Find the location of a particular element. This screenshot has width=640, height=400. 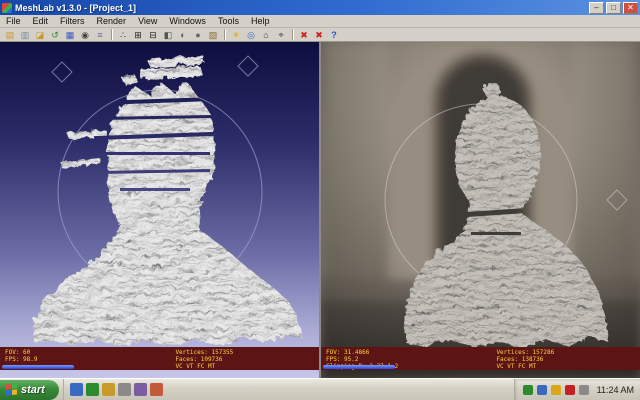

vertices-readout: Vertices: 157355 is located at coordinates (204, 352).